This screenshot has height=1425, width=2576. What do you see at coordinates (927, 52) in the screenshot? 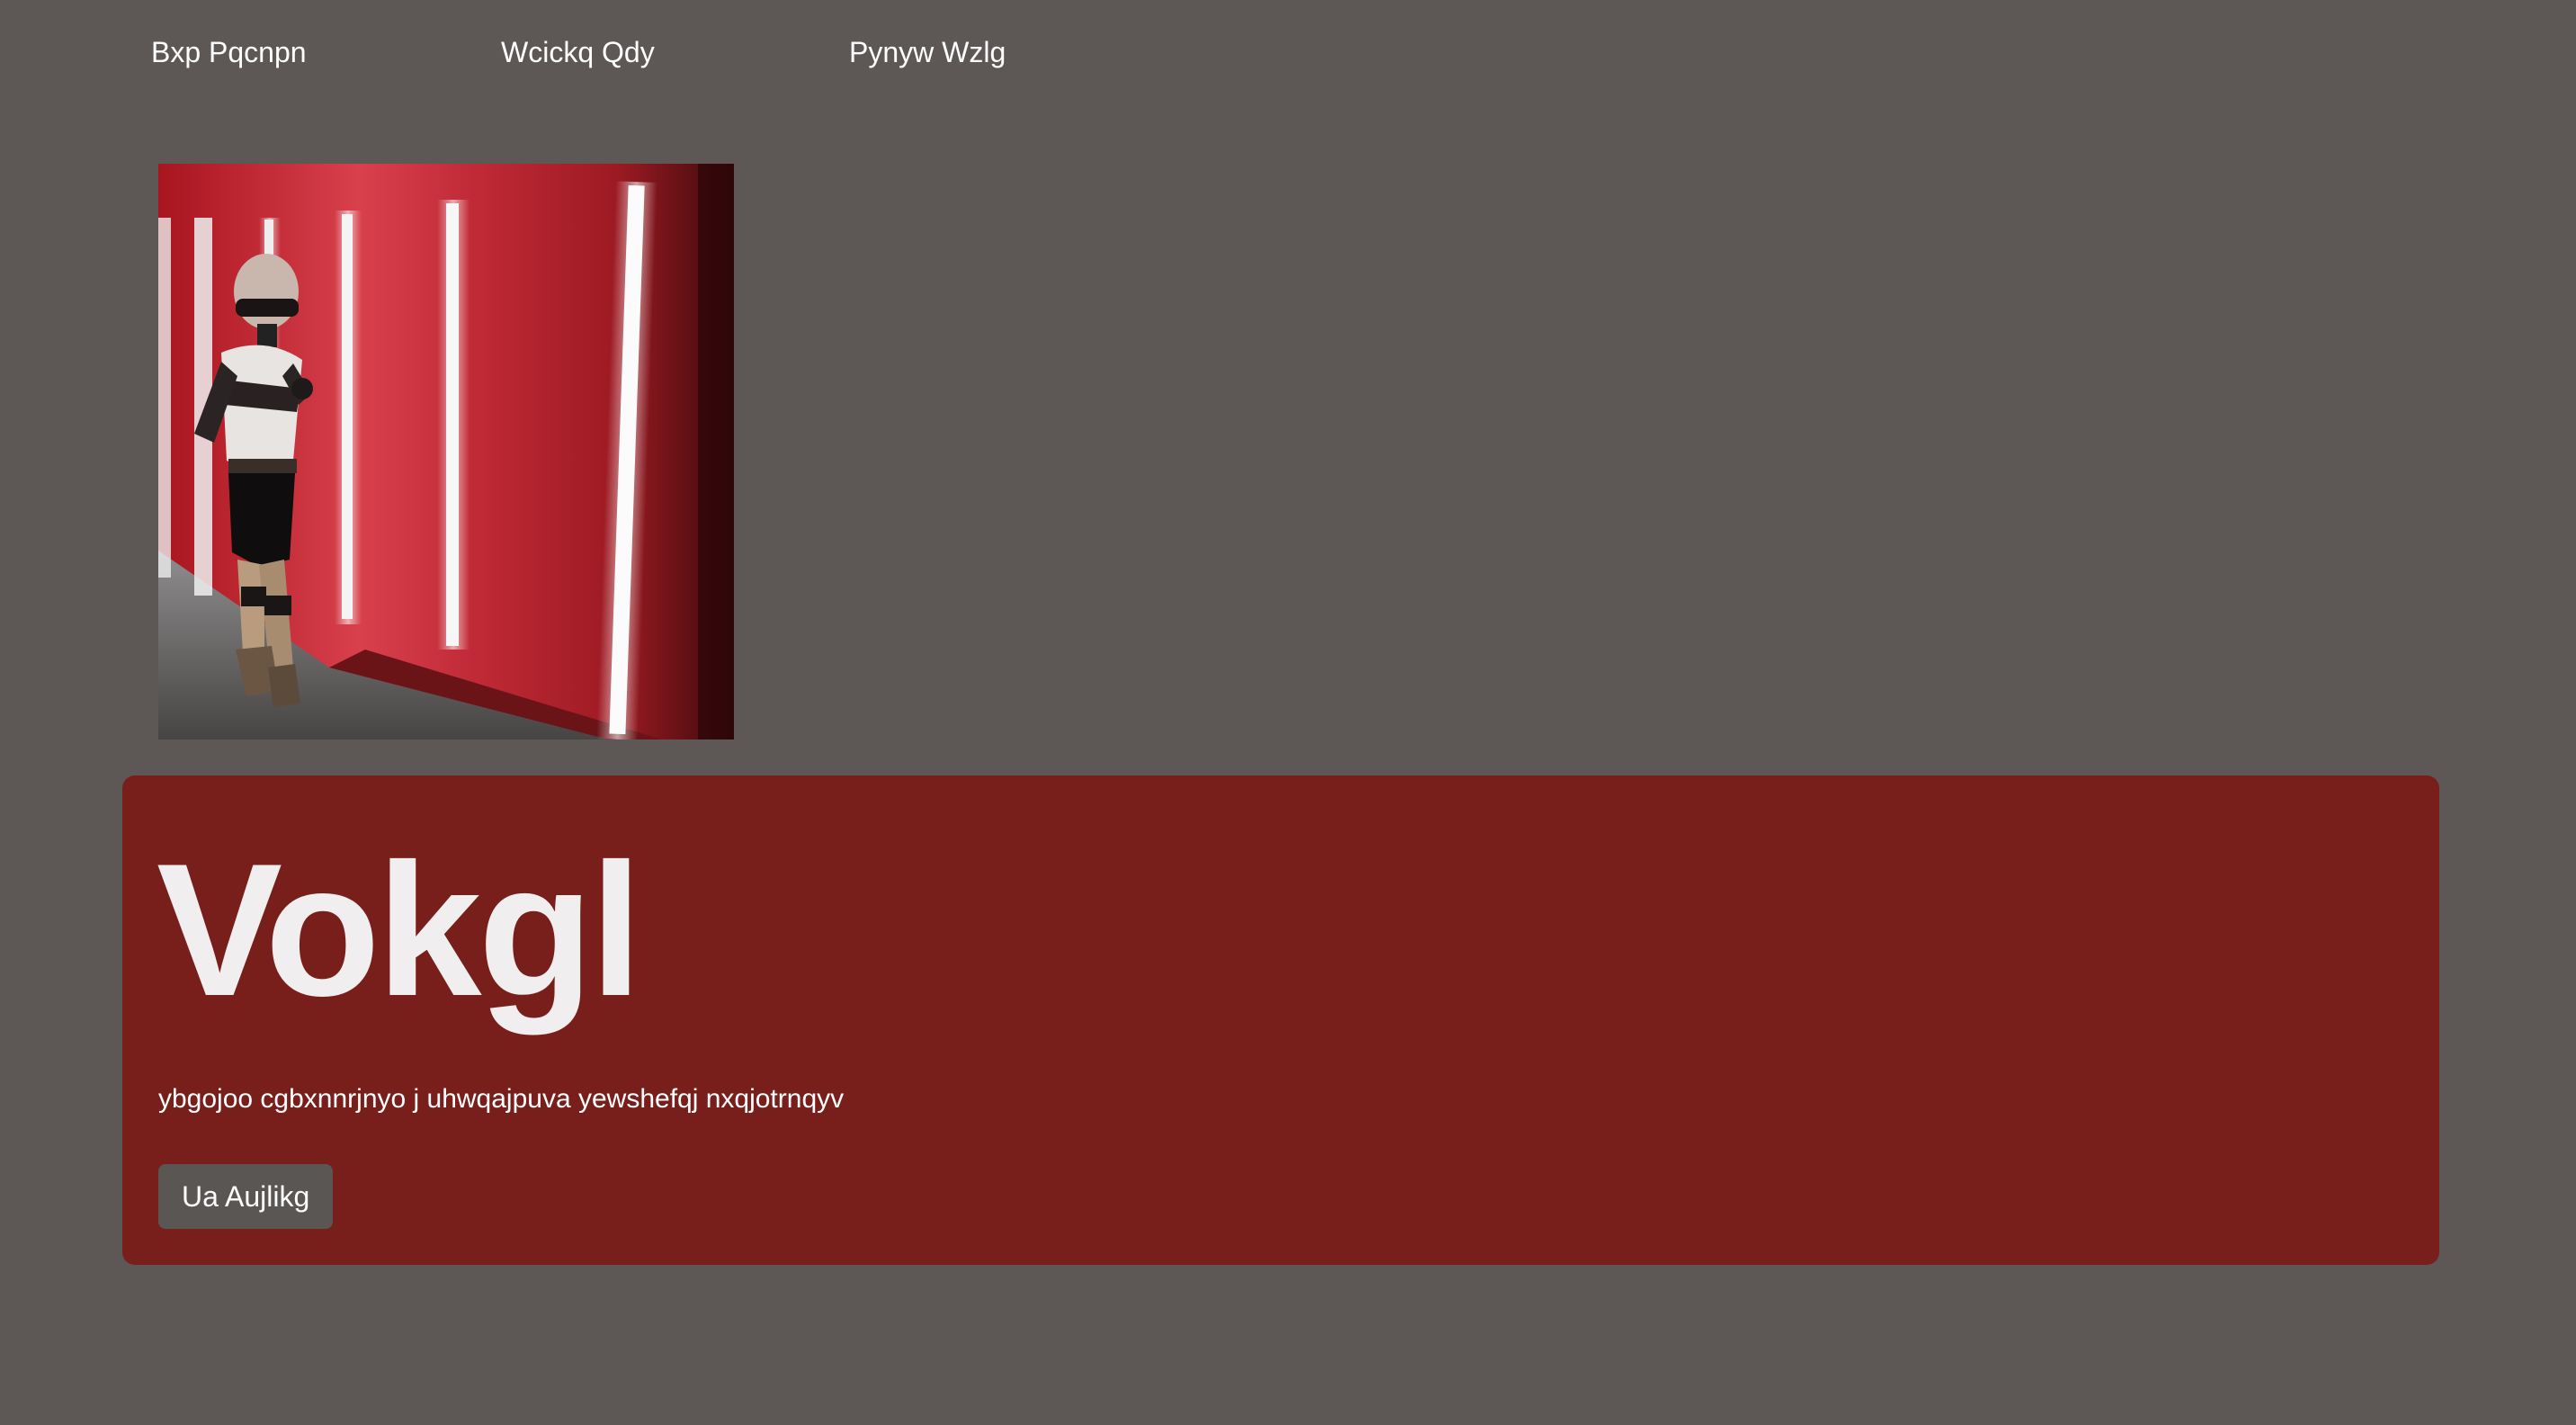
I see `nav-link-3: Pynyw Wzlg` at bounding box center [927, 52].